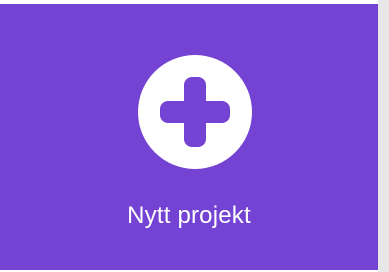 The width and height of the screenshot is (389, 272). Describe the element at coordinates (383, 136) in the screenshot. I see `background-edge` at that location.